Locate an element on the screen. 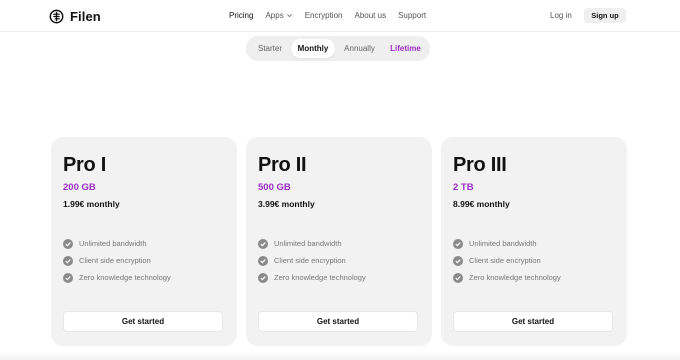 This screenshot has height=360, width=680. toggle-starter: Starter is located at coordinates (270, 48).